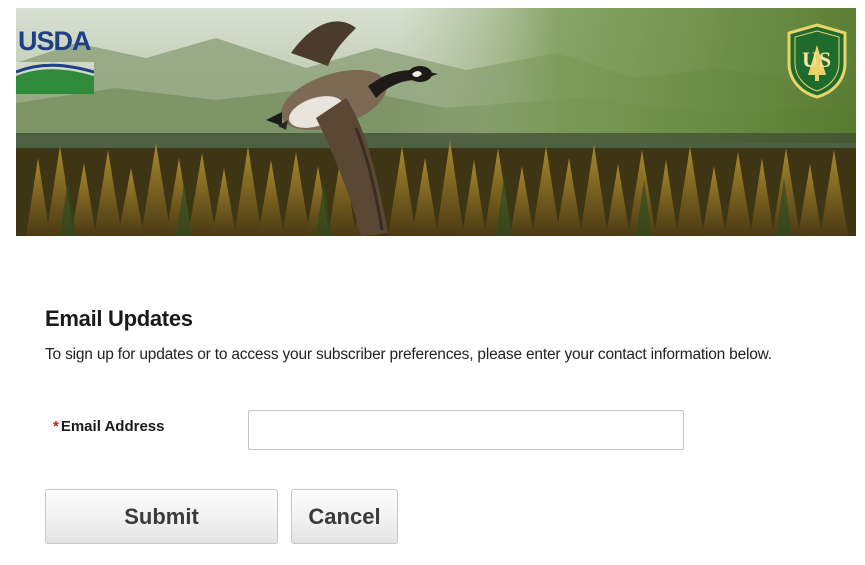  Describe the element at coordinates (344, 516) in the screenshot. I see `cancel-button: Cancel` at that location.